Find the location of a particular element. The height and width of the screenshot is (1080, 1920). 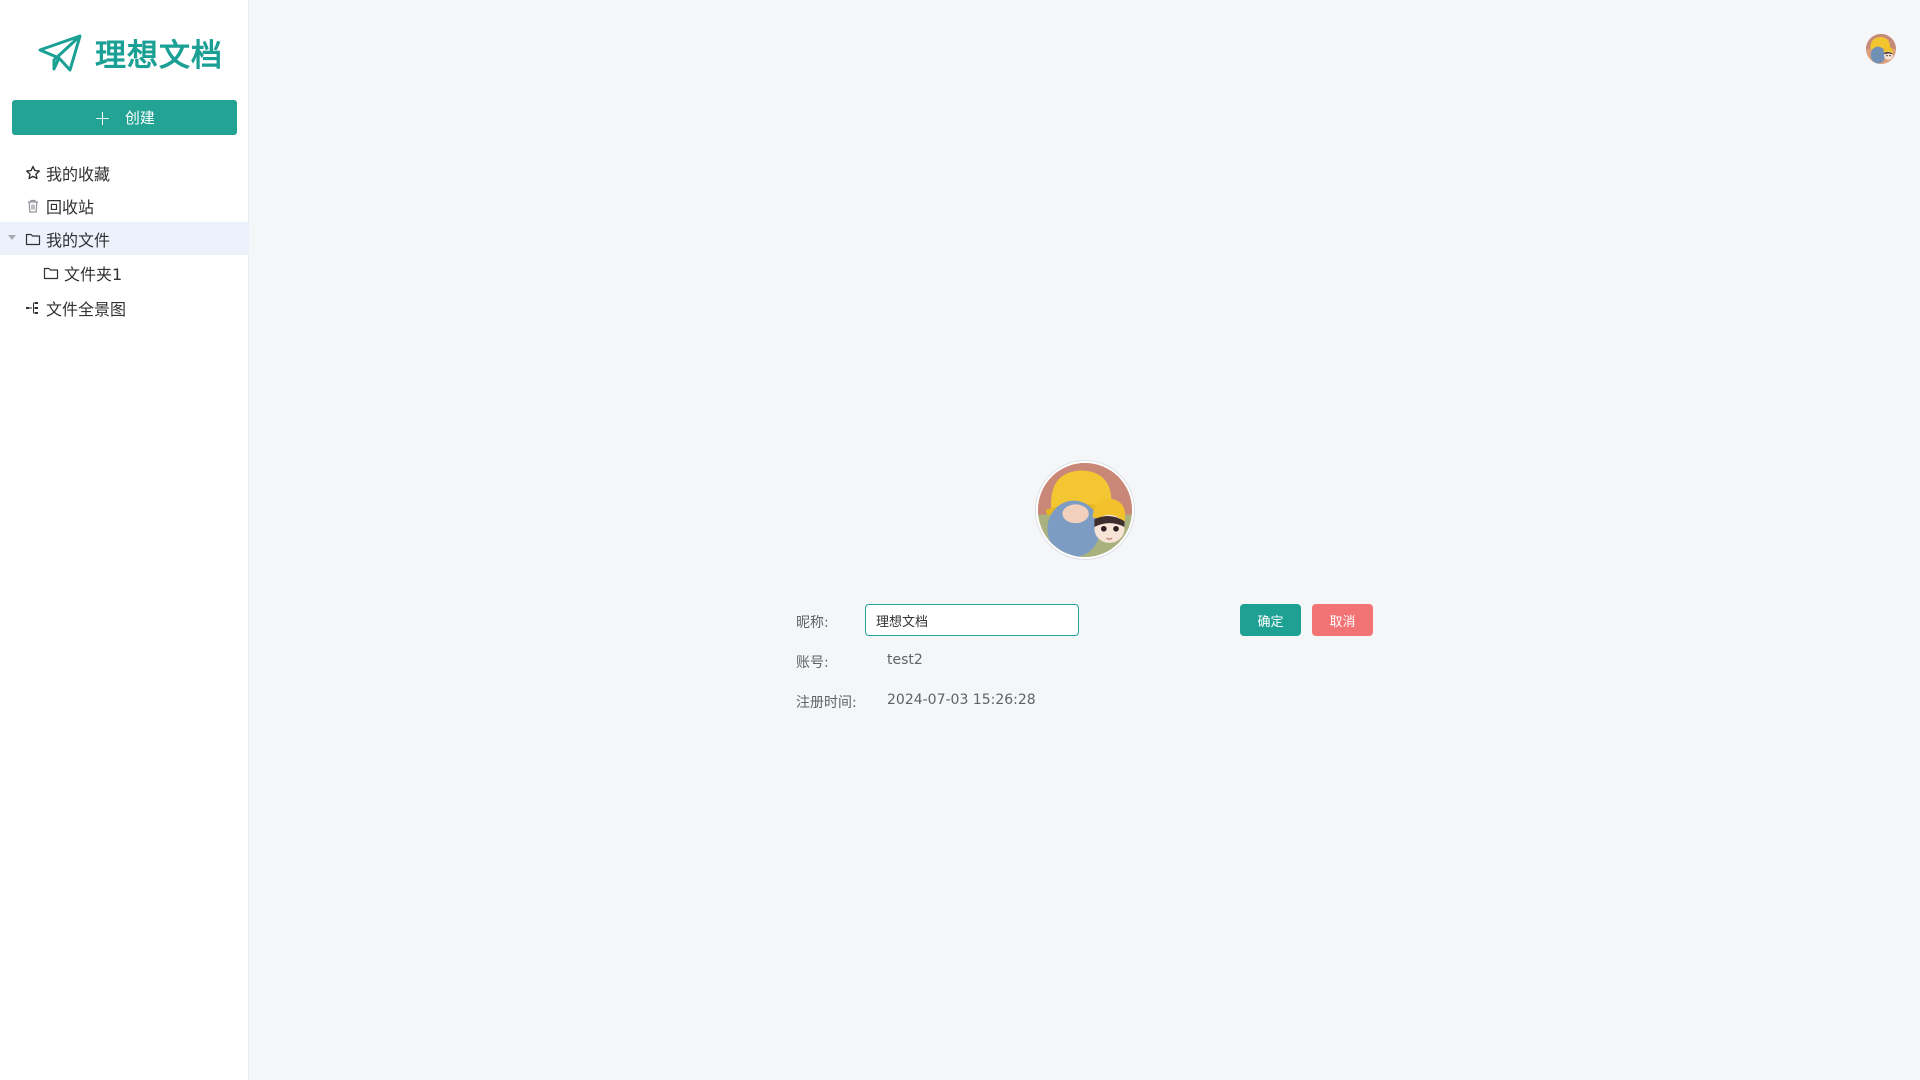

user-avatar is located at coordinates (1881, 49).